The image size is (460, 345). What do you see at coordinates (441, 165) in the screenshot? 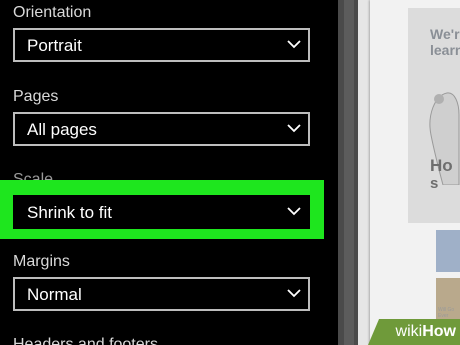
I see `preview-hero-text: Ho` at bounding box center [441, 165].